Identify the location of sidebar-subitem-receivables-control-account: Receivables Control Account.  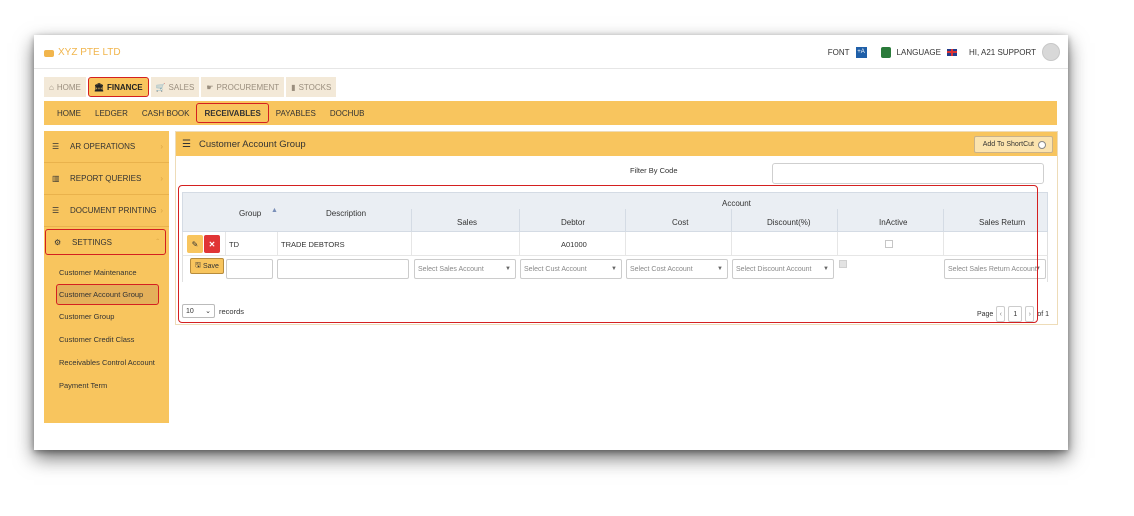
(106, 362).